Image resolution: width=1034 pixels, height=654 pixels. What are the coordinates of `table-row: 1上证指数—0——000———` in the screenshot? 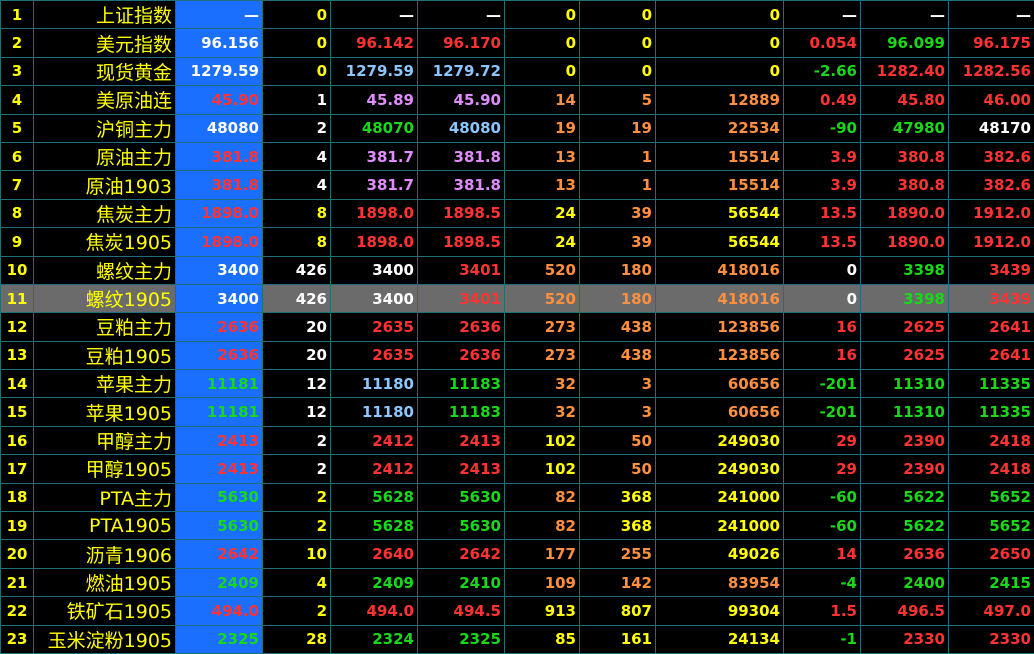 It's located at (517, 15).